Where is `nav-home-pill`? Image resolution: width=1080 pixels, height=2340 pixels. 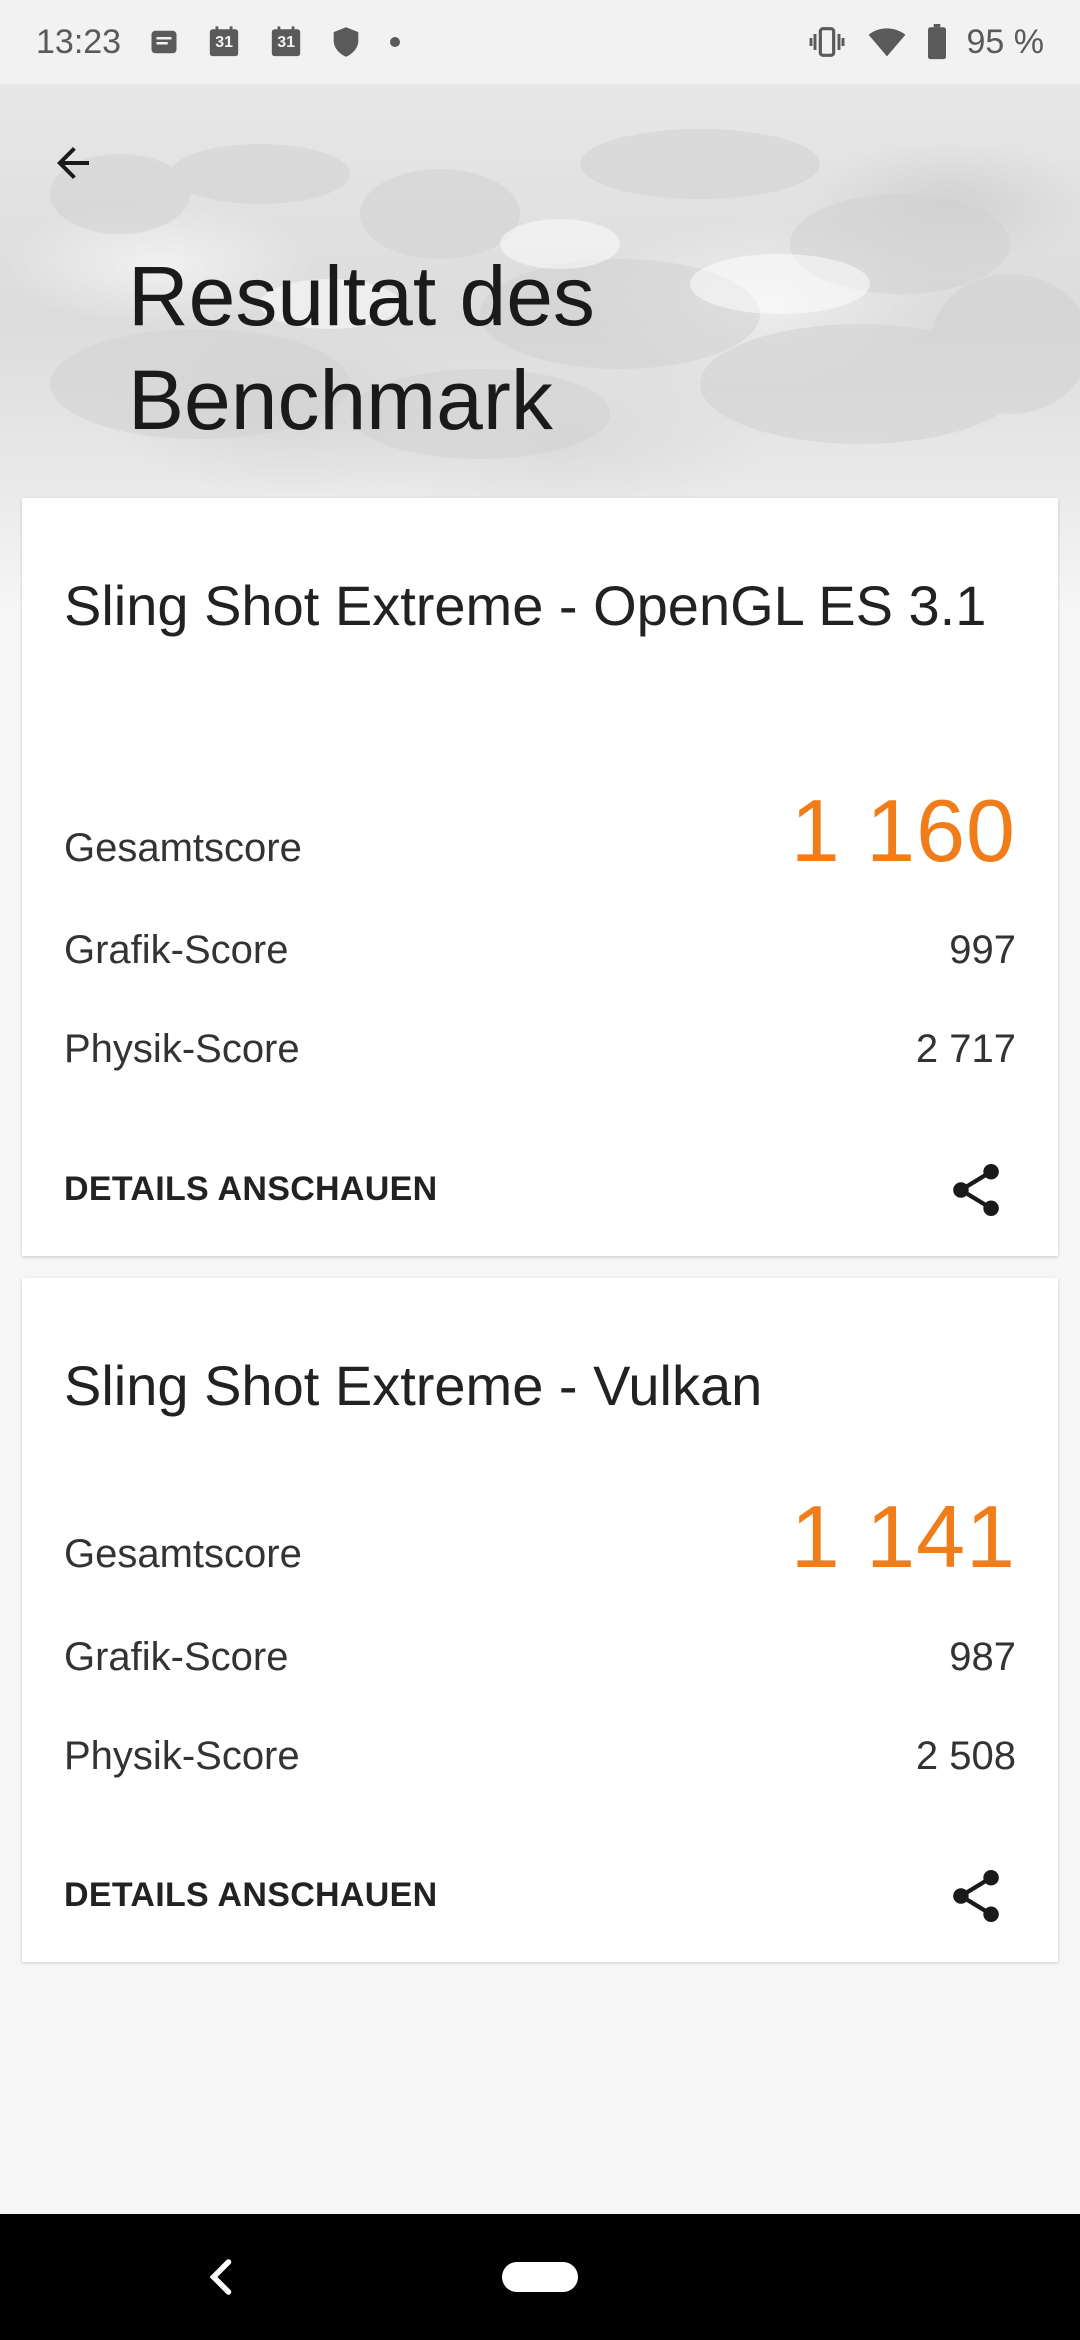
nav-home-pill is located at coordinates (540, 2277).